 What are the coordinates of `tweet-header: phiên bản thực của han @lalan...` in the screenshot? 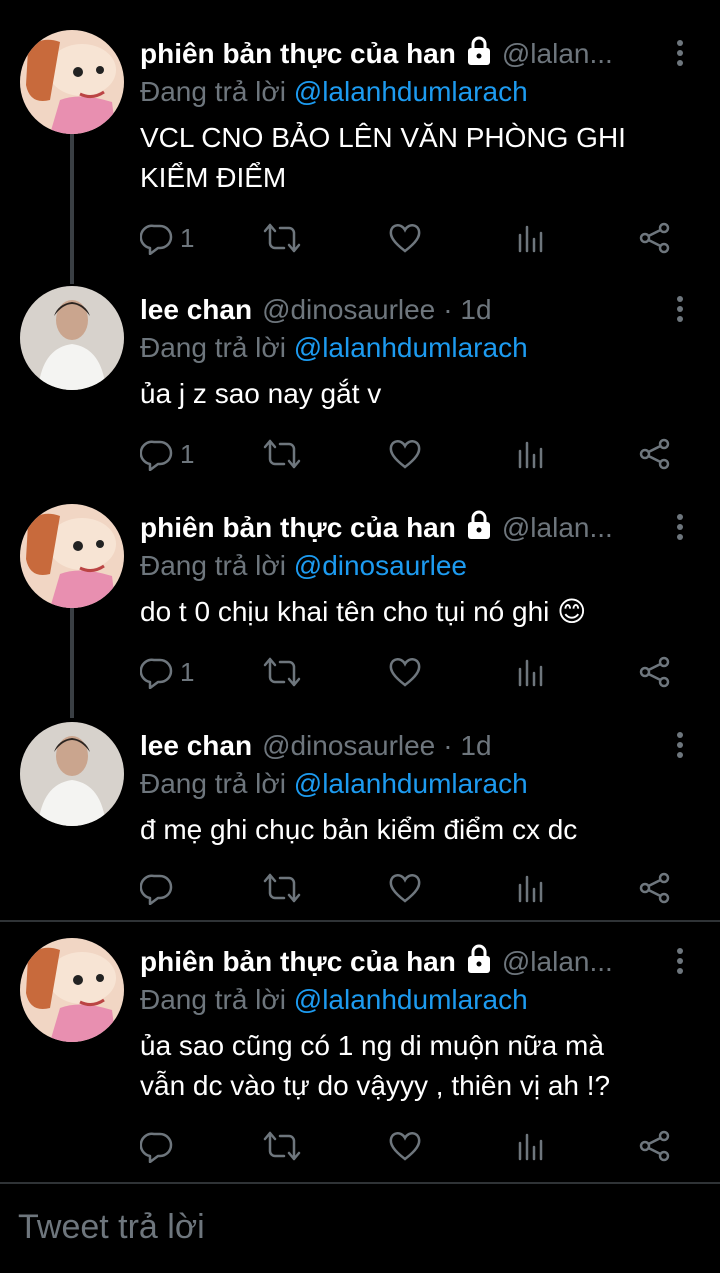 It's located at (400, 54).